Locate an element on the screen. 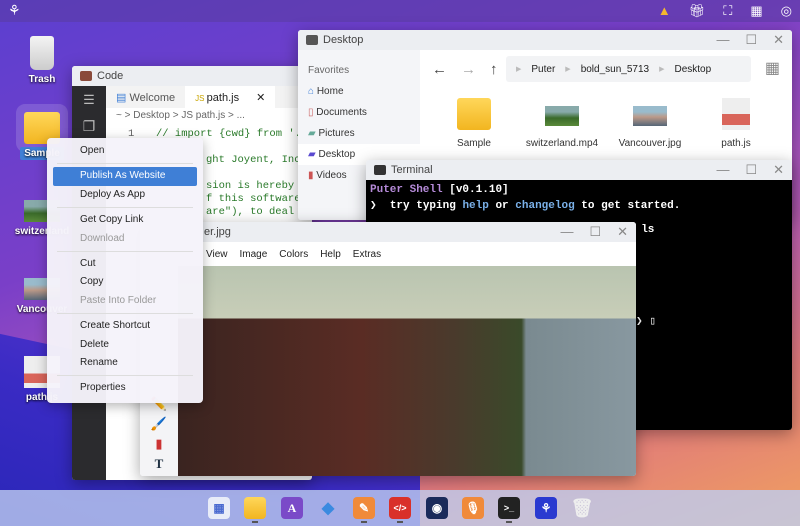  terminal-app-icon is located at coordinates (380, 170).